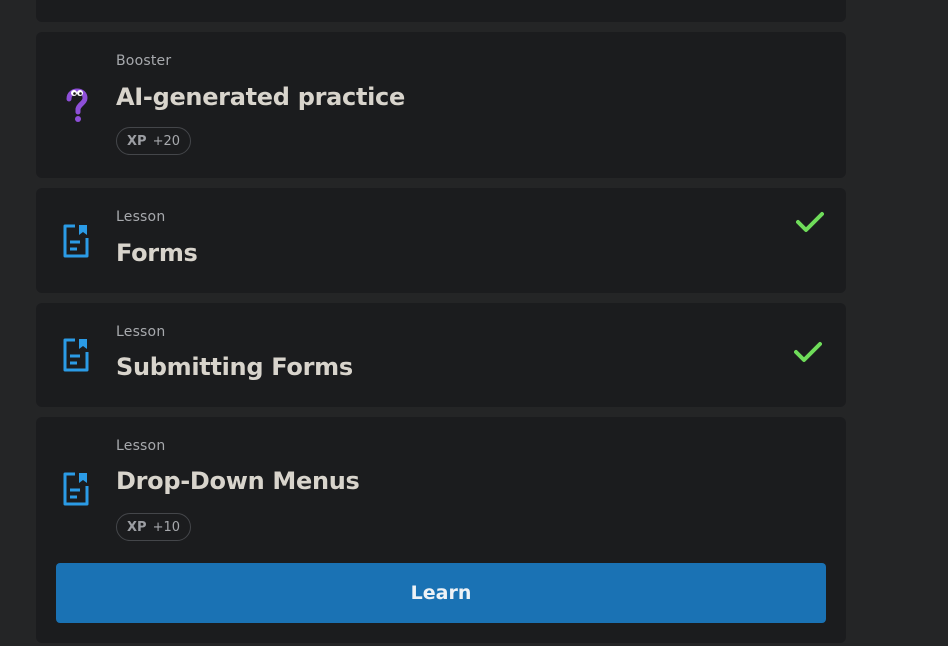 This screenshot has width=948, height=646. What do you see at coordinates (77, 105) in the screenshot?
I see `question-mark-icon` at bounding box center [77, 105].